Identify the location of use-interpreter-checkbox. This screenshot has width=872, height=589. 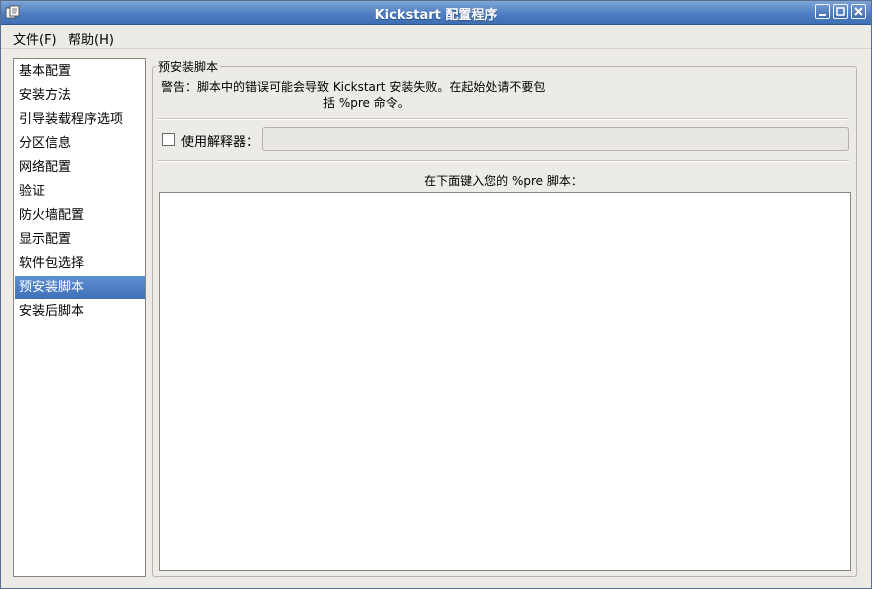
(168, 139).